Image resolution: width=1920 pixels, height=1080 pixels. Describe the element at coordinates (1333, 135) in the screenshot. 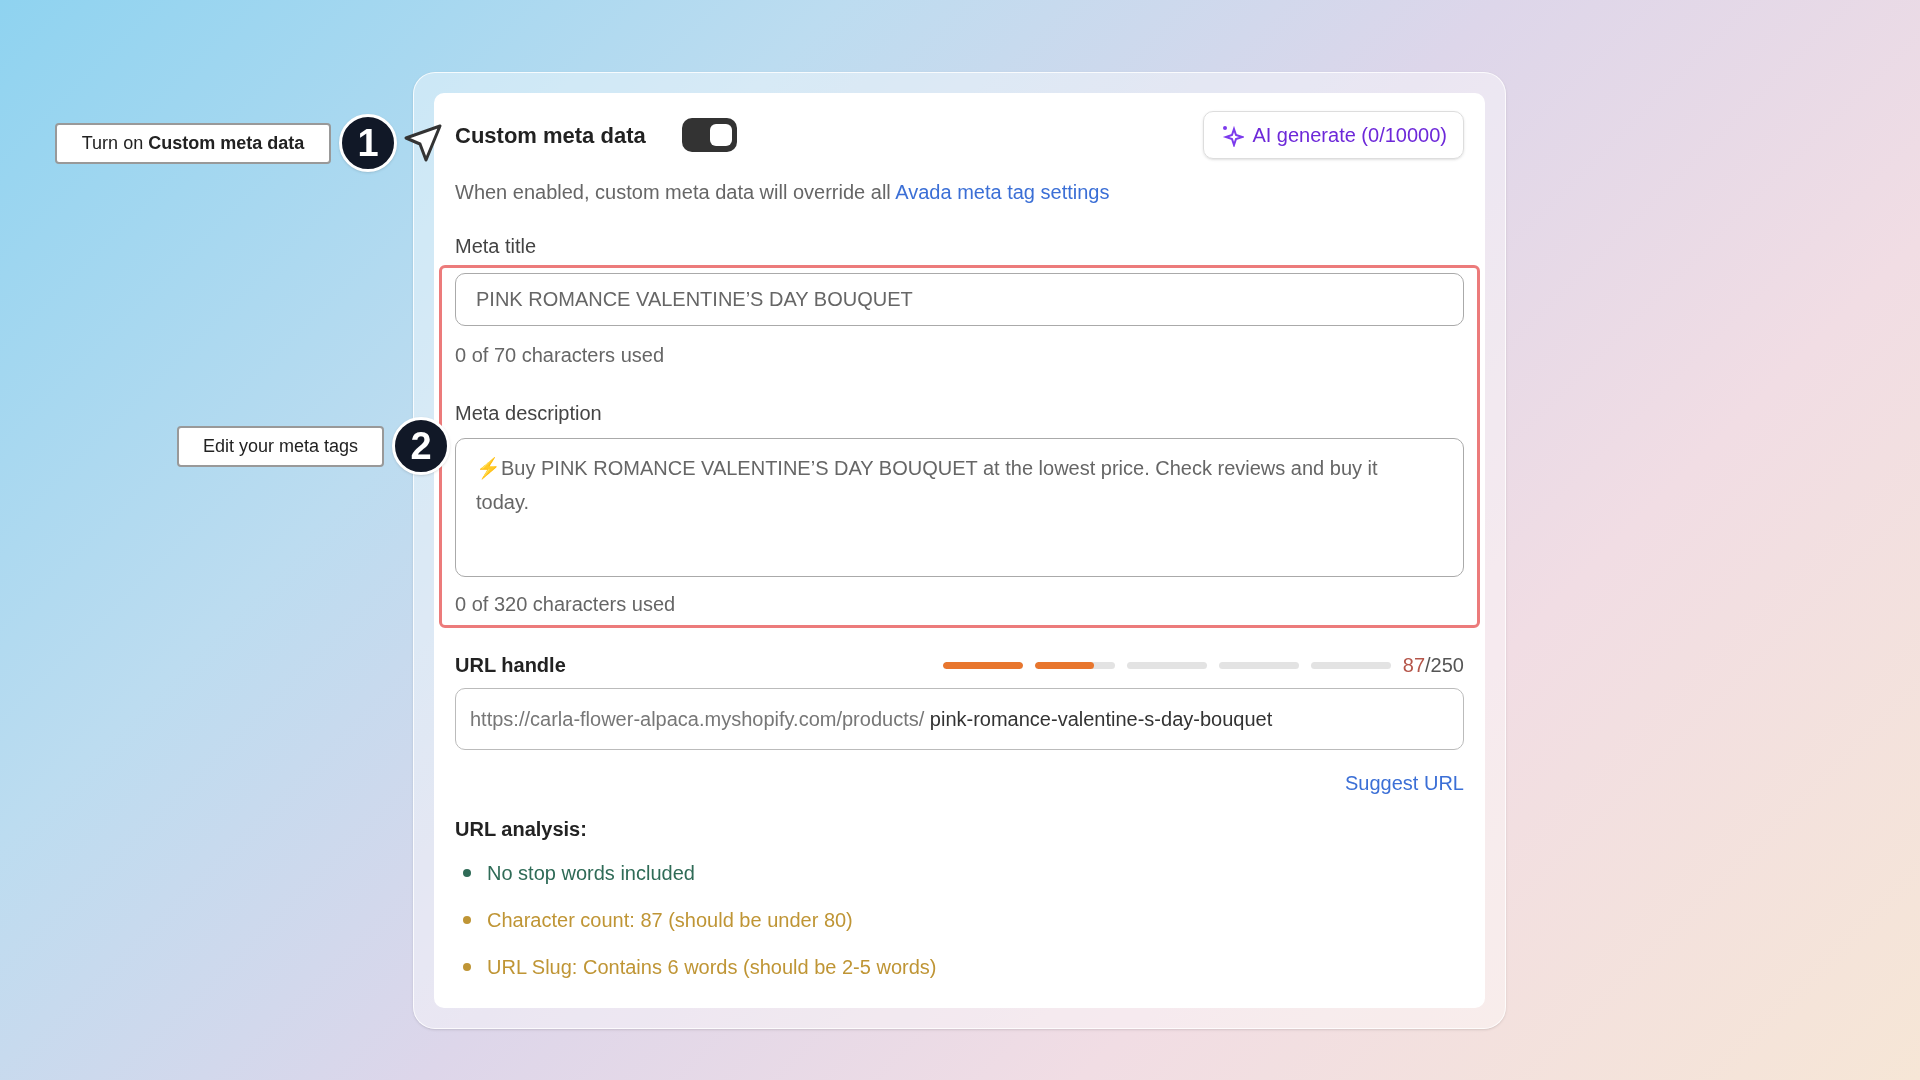

I see `ai-generate-button: AI generate (0/10000)` at that location.